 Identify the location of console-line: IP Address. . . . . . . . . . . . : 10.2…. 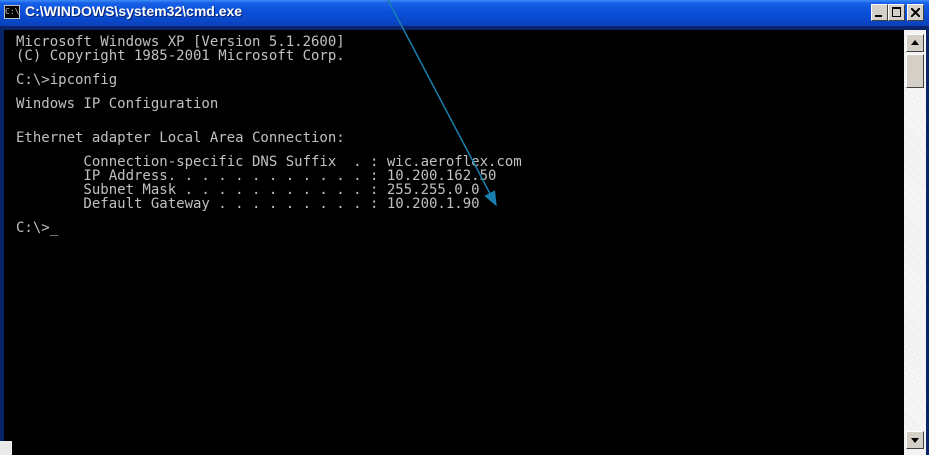
(256, 176).